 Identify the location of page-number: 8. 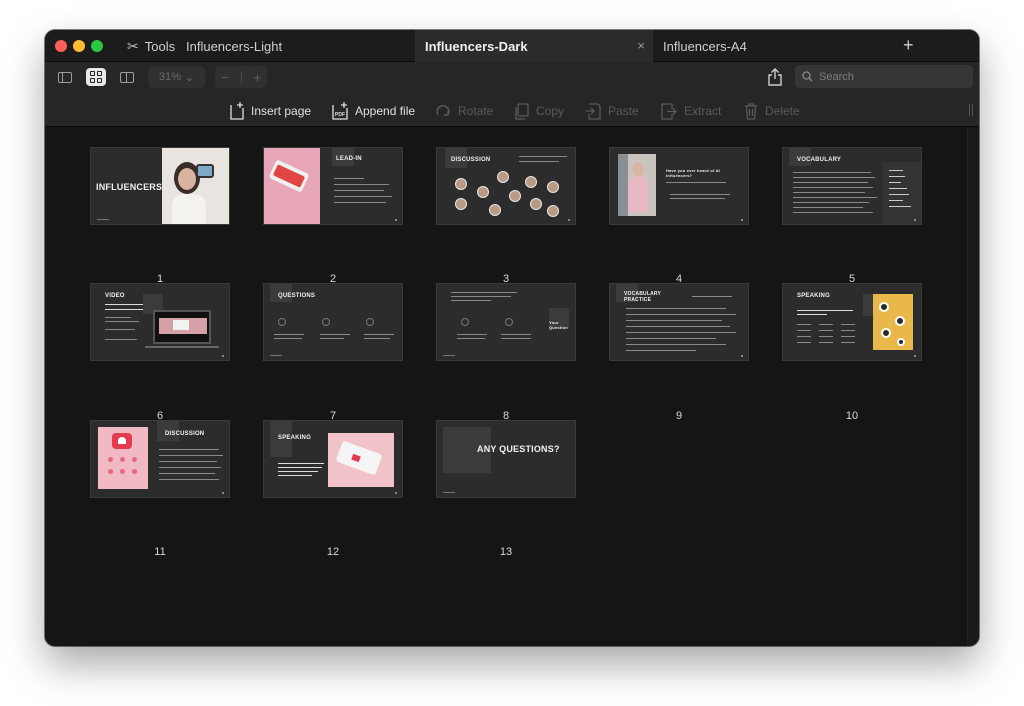
(506, 416).